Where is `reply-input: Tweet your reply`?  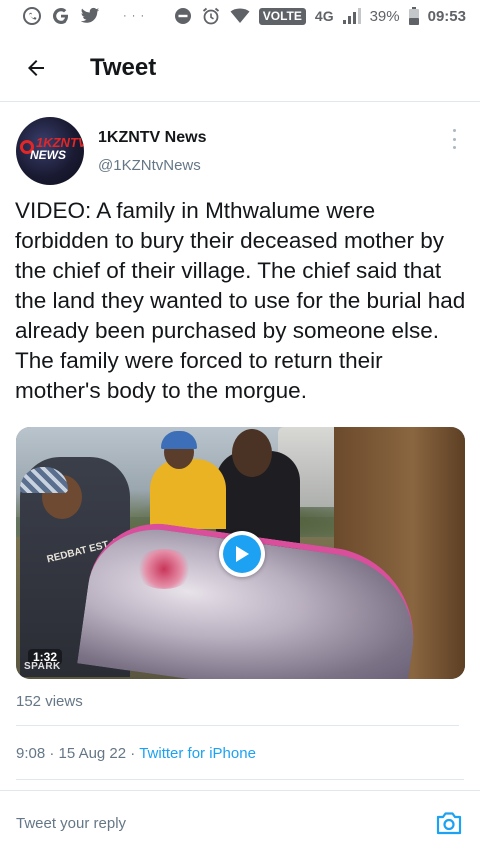 reply-input: Tweet your reply is located at coordinates (71, 823).